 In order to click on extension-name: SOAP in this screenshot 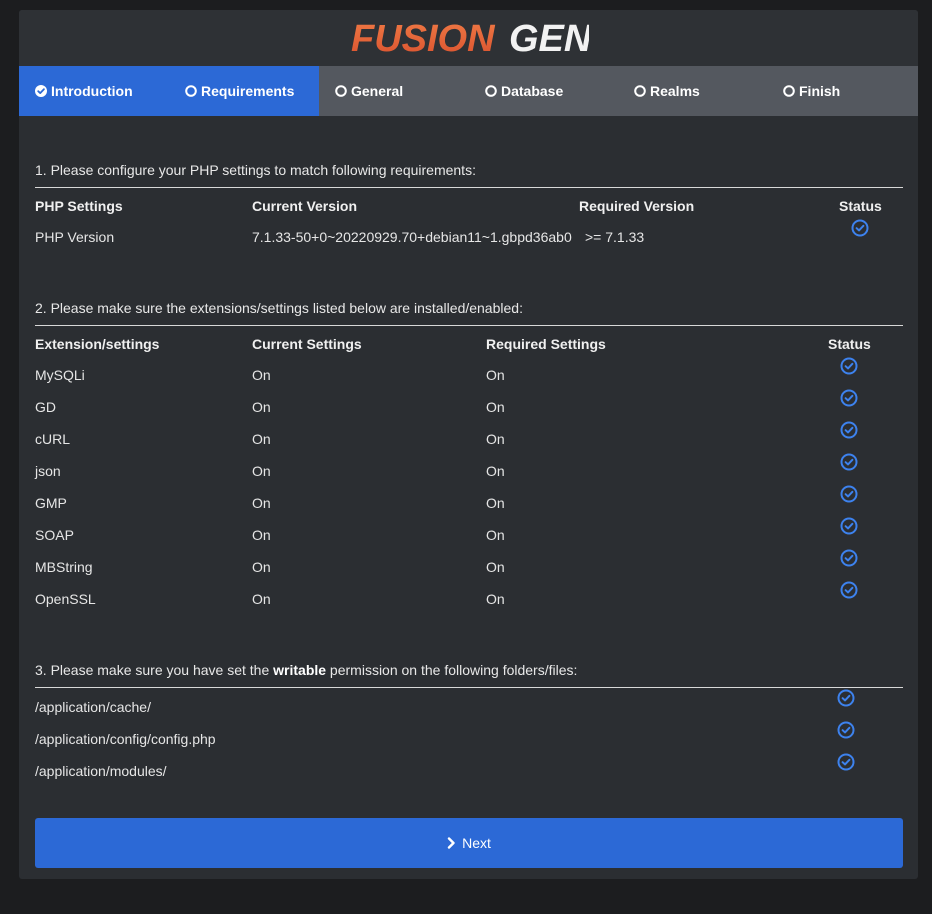, I will do `click(54, 535)`.